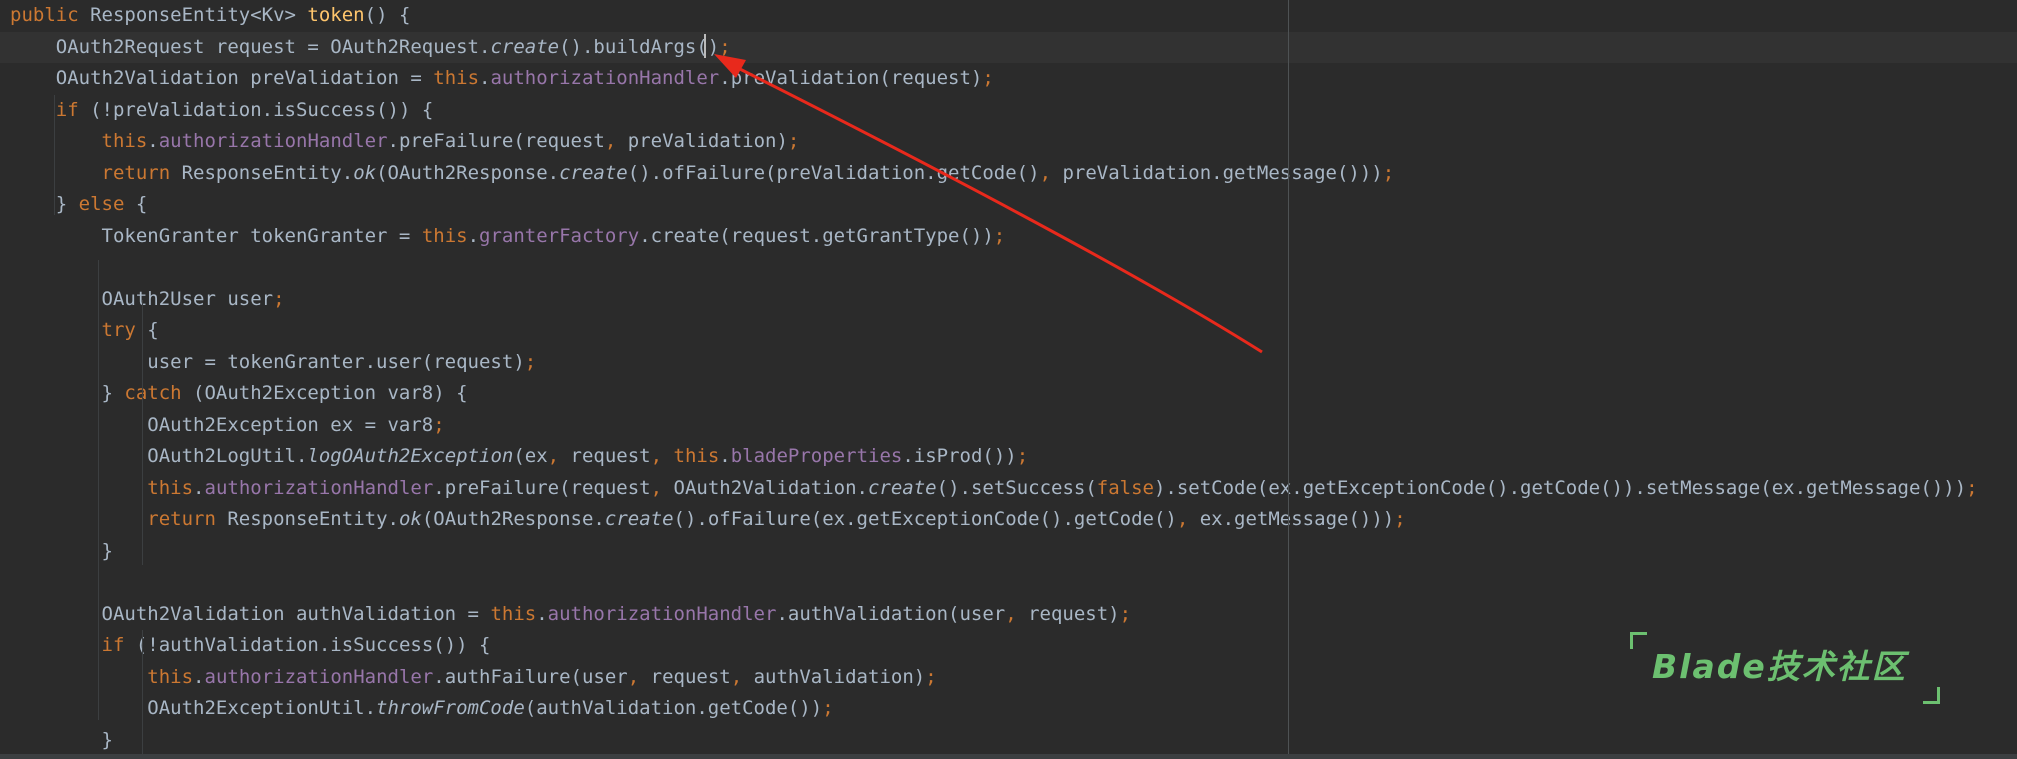  Describe the element at coordinates (1008, 756) in the screenshot. I see `horizontal-scrollbar` at that location.